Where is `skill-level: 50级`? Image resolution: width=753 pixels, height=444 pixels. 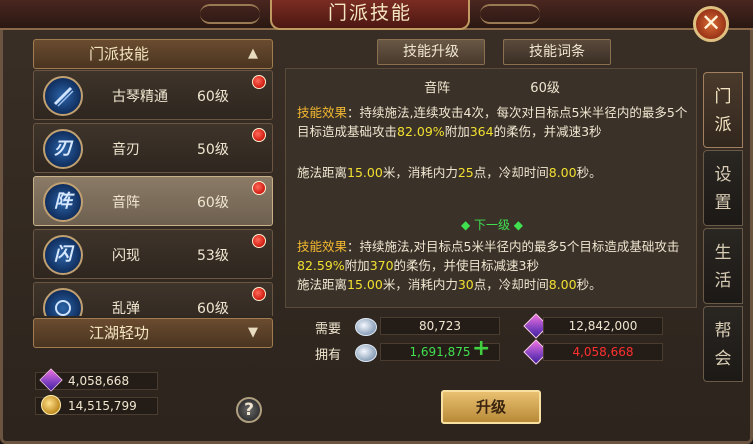 skill-level: 50级 is located at coordinates (213, 150).